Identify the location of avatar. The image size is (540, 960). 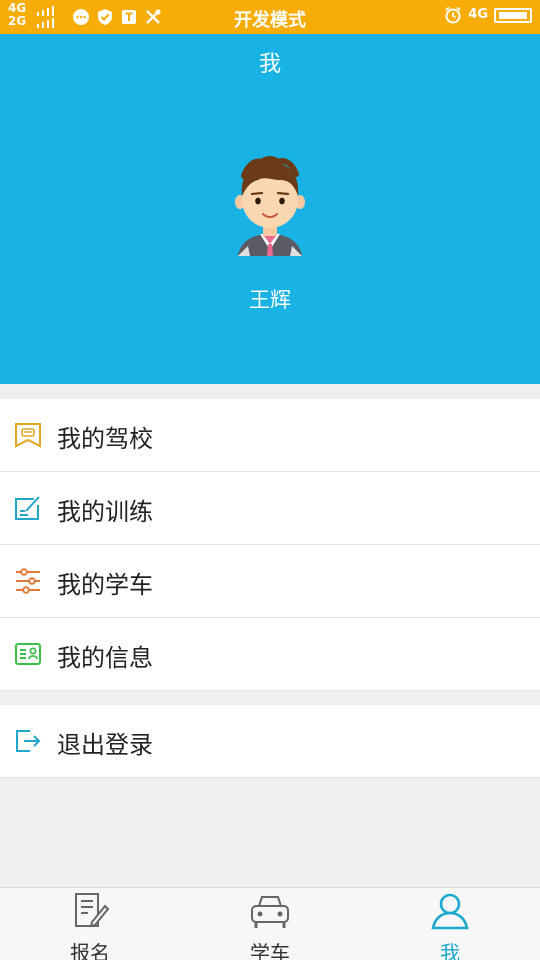
(270, 209).